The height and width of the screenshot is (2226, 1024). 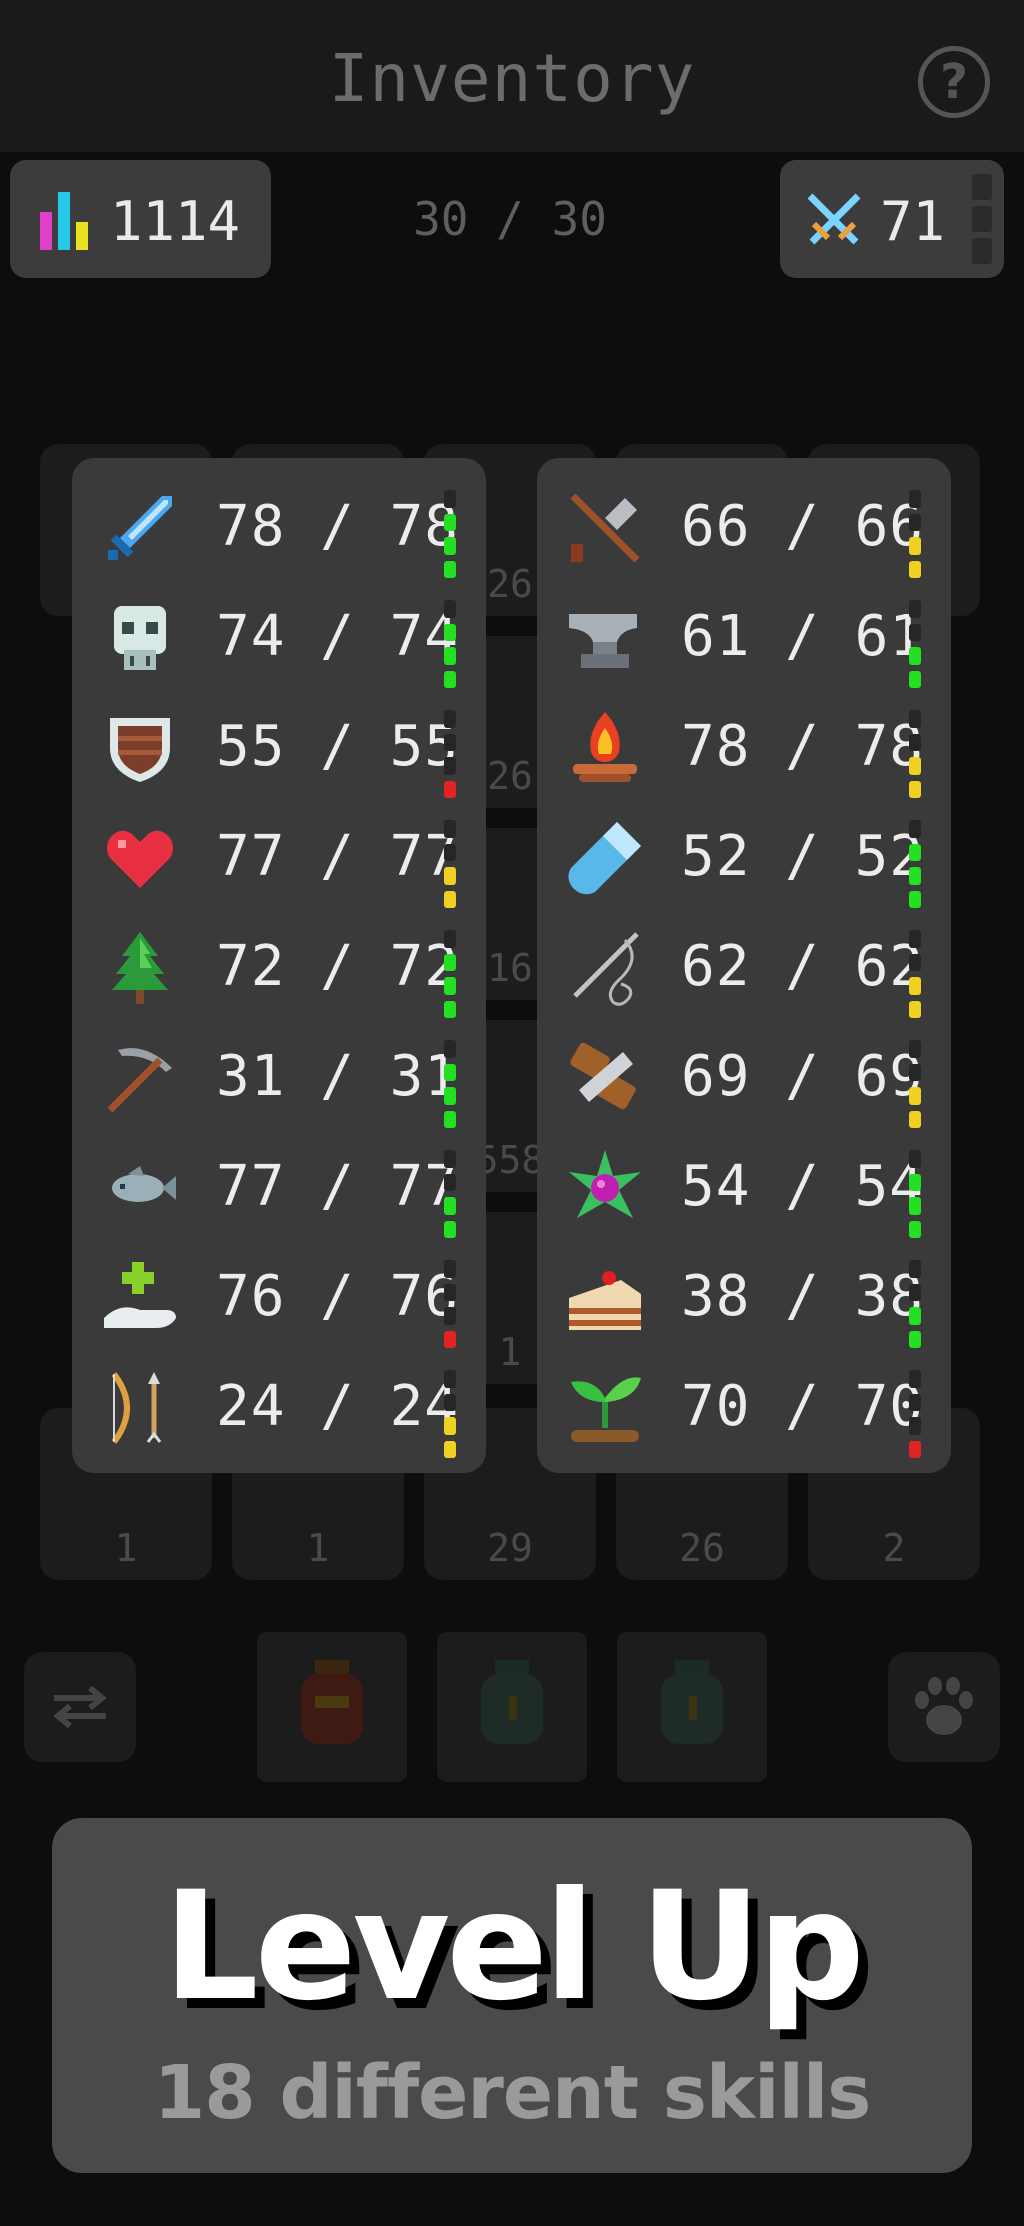 I want to click on skill-row-fishing: 77 / 77, so click(x=279, y=1183).